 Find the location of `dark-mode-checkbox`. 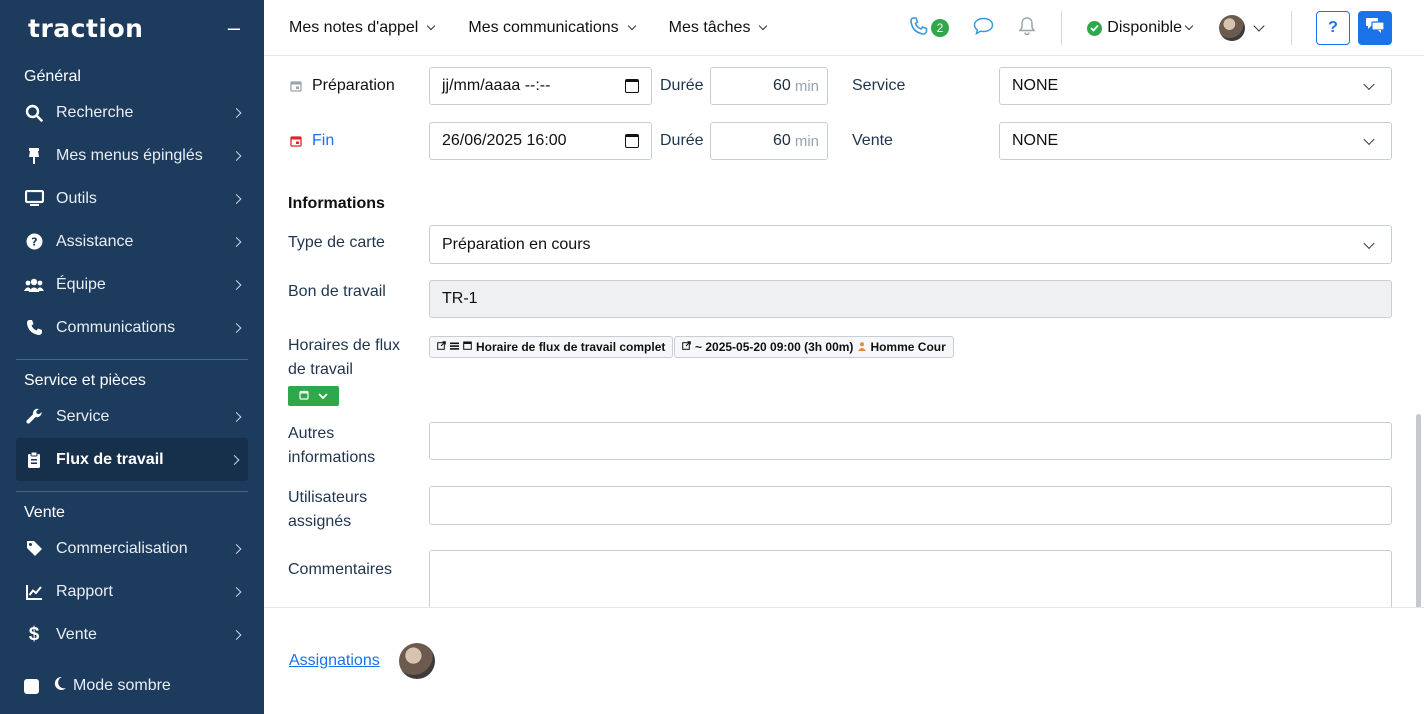

dark-mode-checkbox is located at coordinates (31, 686).